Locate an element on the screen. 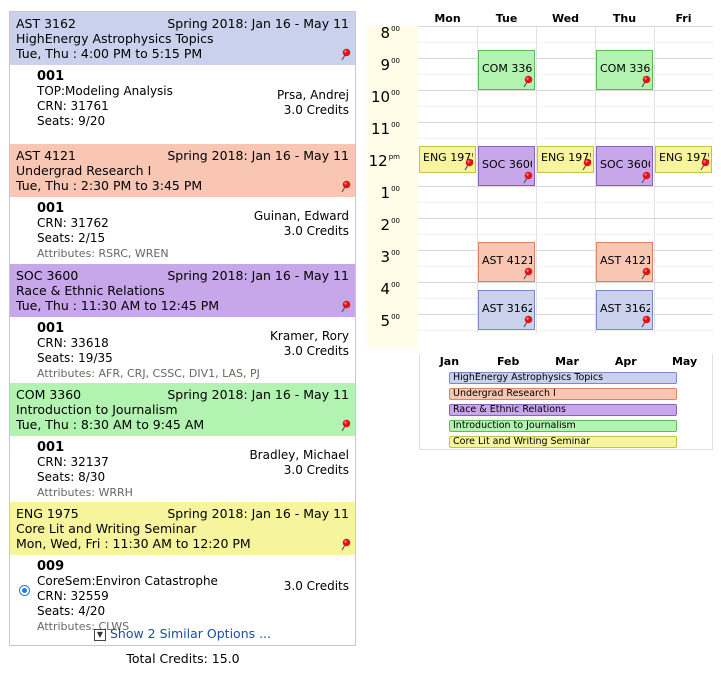  month-header-jan: Jan is located at coordinates (449, 361).